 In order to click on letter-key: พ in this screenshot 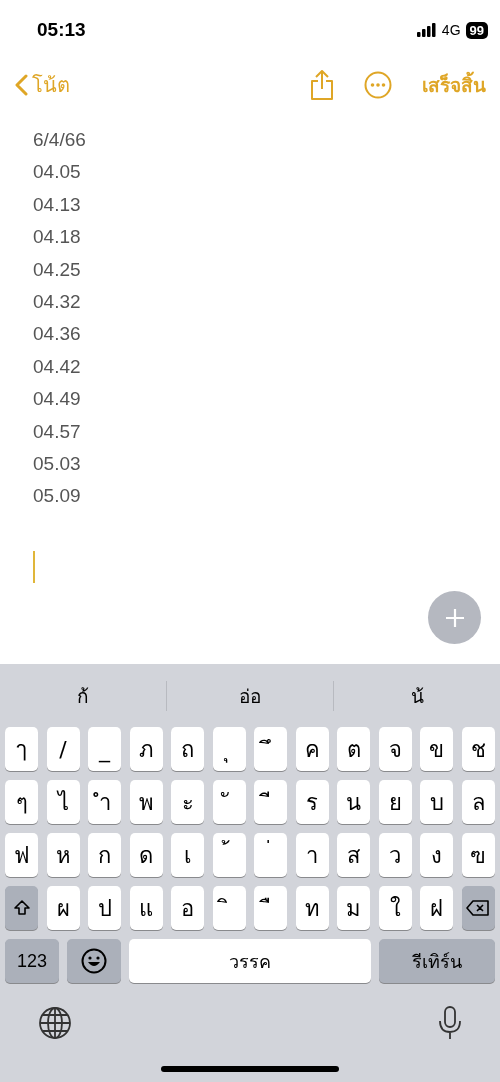, I will do `click(146, 802)`.